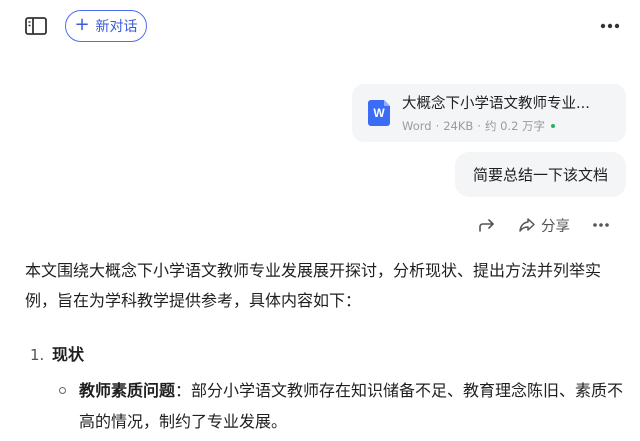 The height and width of the screenshot is (441, 640). I want to click on user-message-text: 简要总结一下该文档, so click(540, 175).